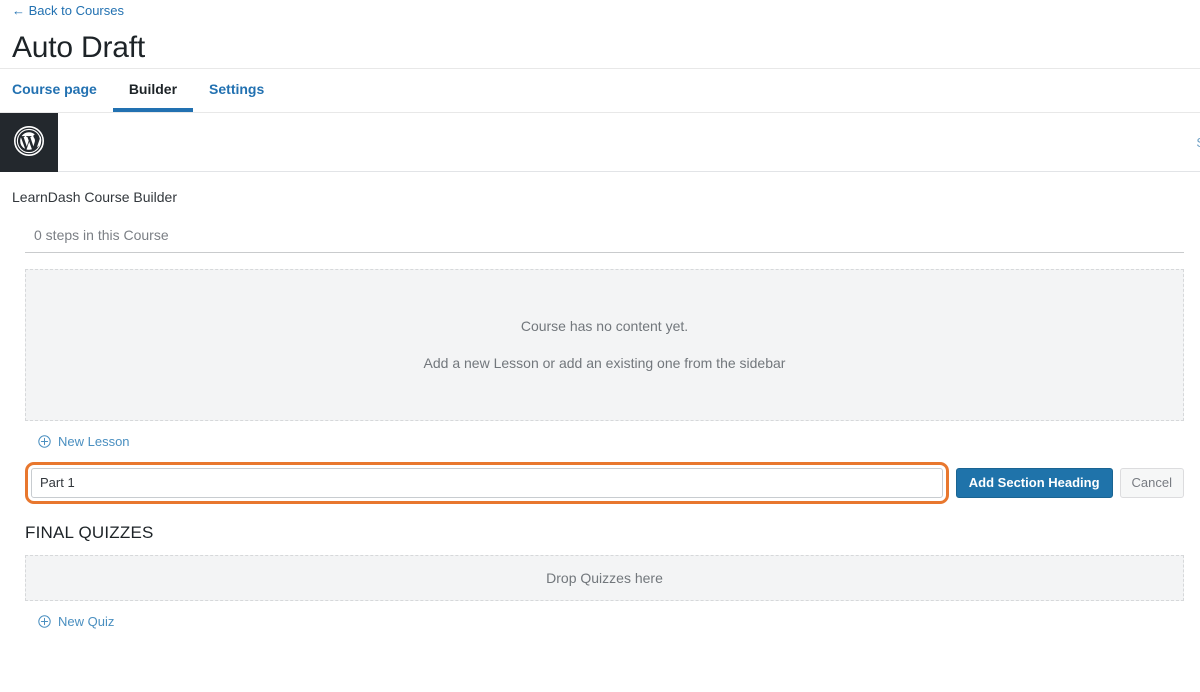  I want to click on section-heading-form: Add Section Heading Cancel, so click(604, 482).